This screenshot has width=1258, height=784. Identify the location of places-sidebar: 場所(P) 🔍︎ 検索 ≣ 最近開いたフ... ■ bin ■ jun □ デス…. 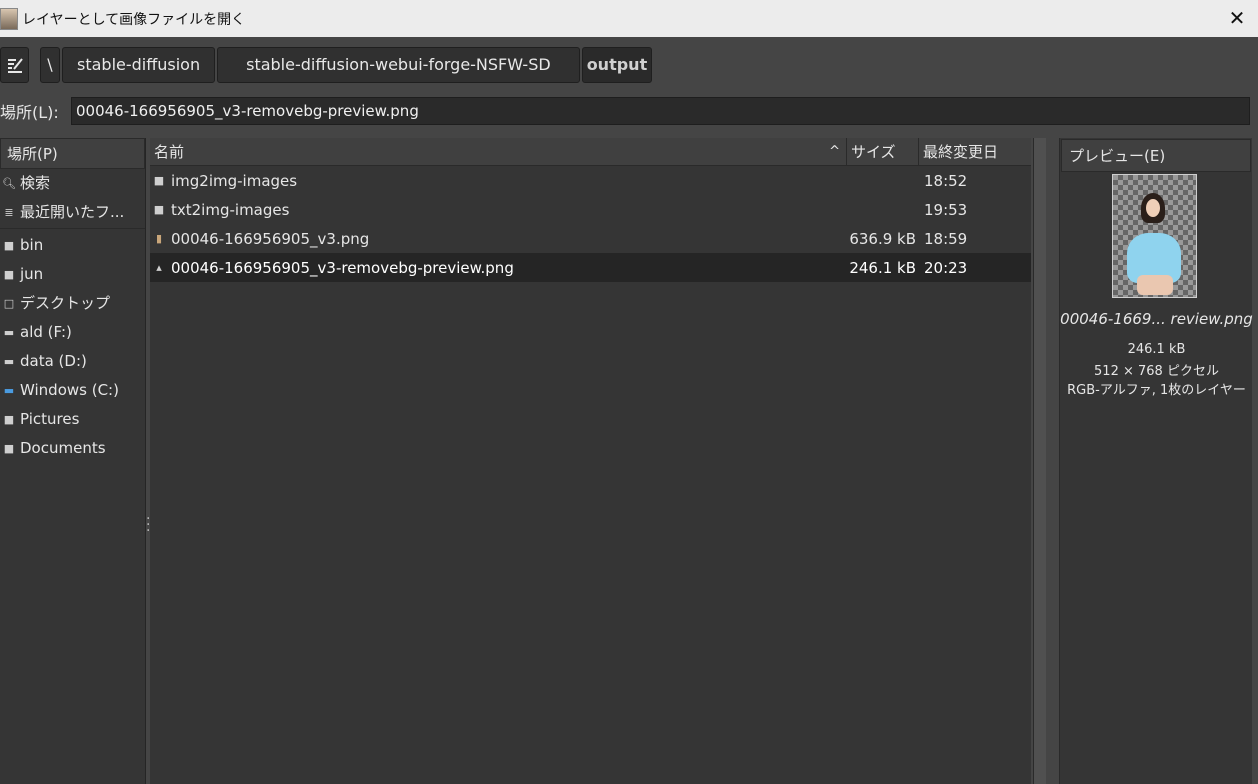
(73, 461).